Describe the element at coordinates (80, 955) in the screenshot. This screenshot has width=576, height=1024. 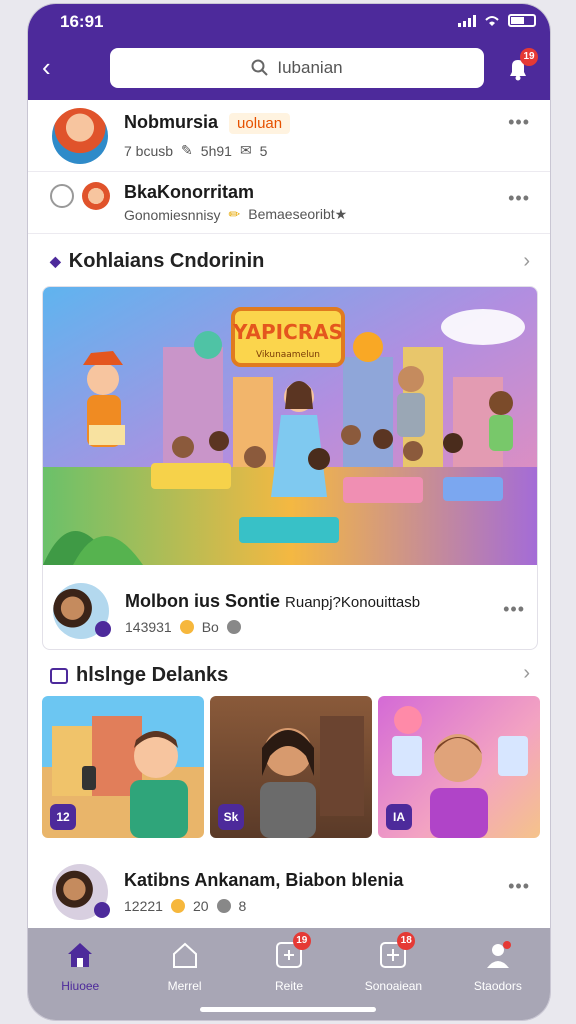
I see `home-icon` at that location.